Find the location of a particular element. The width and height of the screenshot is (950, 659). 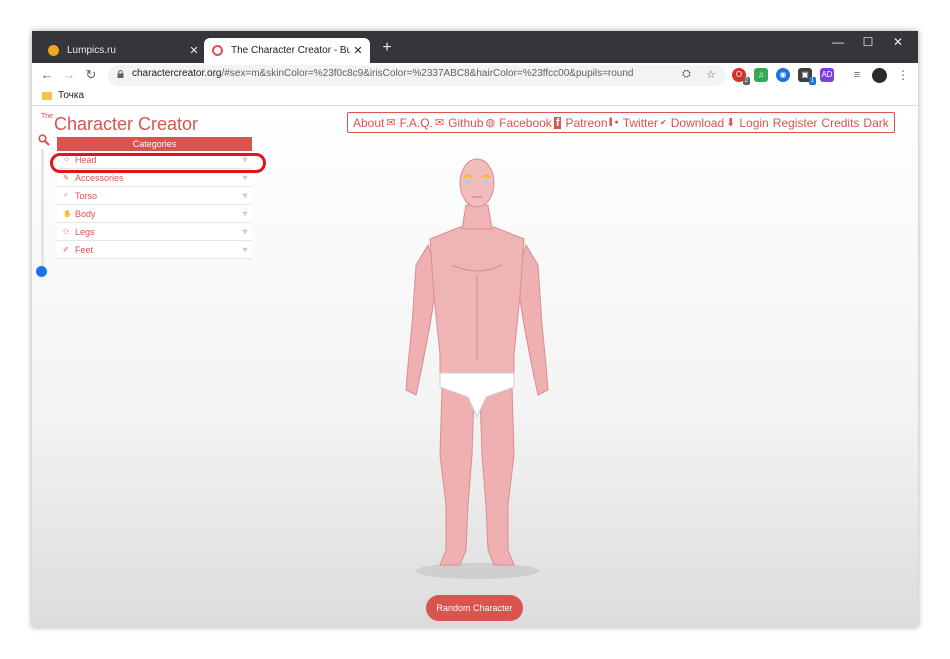

neck is located at coordinates (477, 217).